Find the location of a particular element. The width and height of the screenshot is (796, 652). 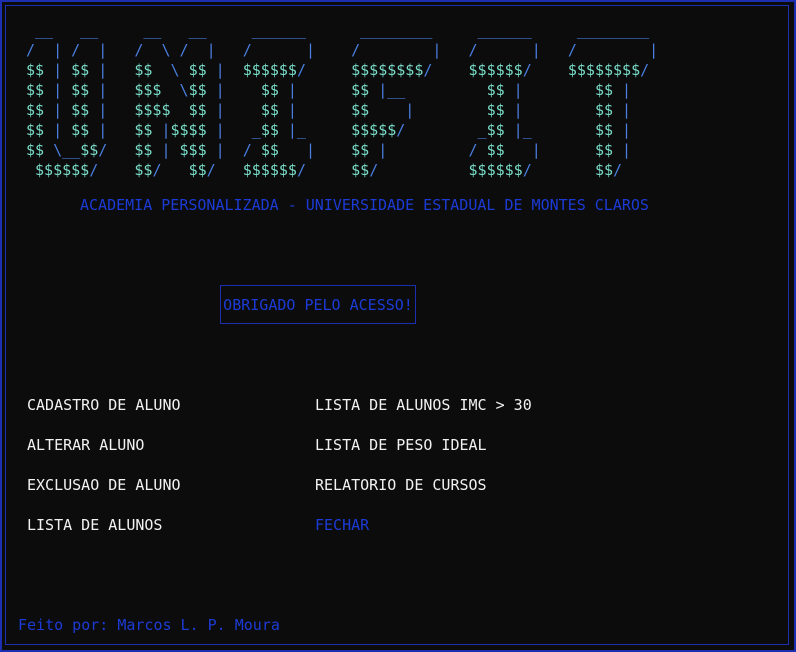

thanks-message-box: OBRIGADO PELO ACESSO! is located at coordinates (318, 304).